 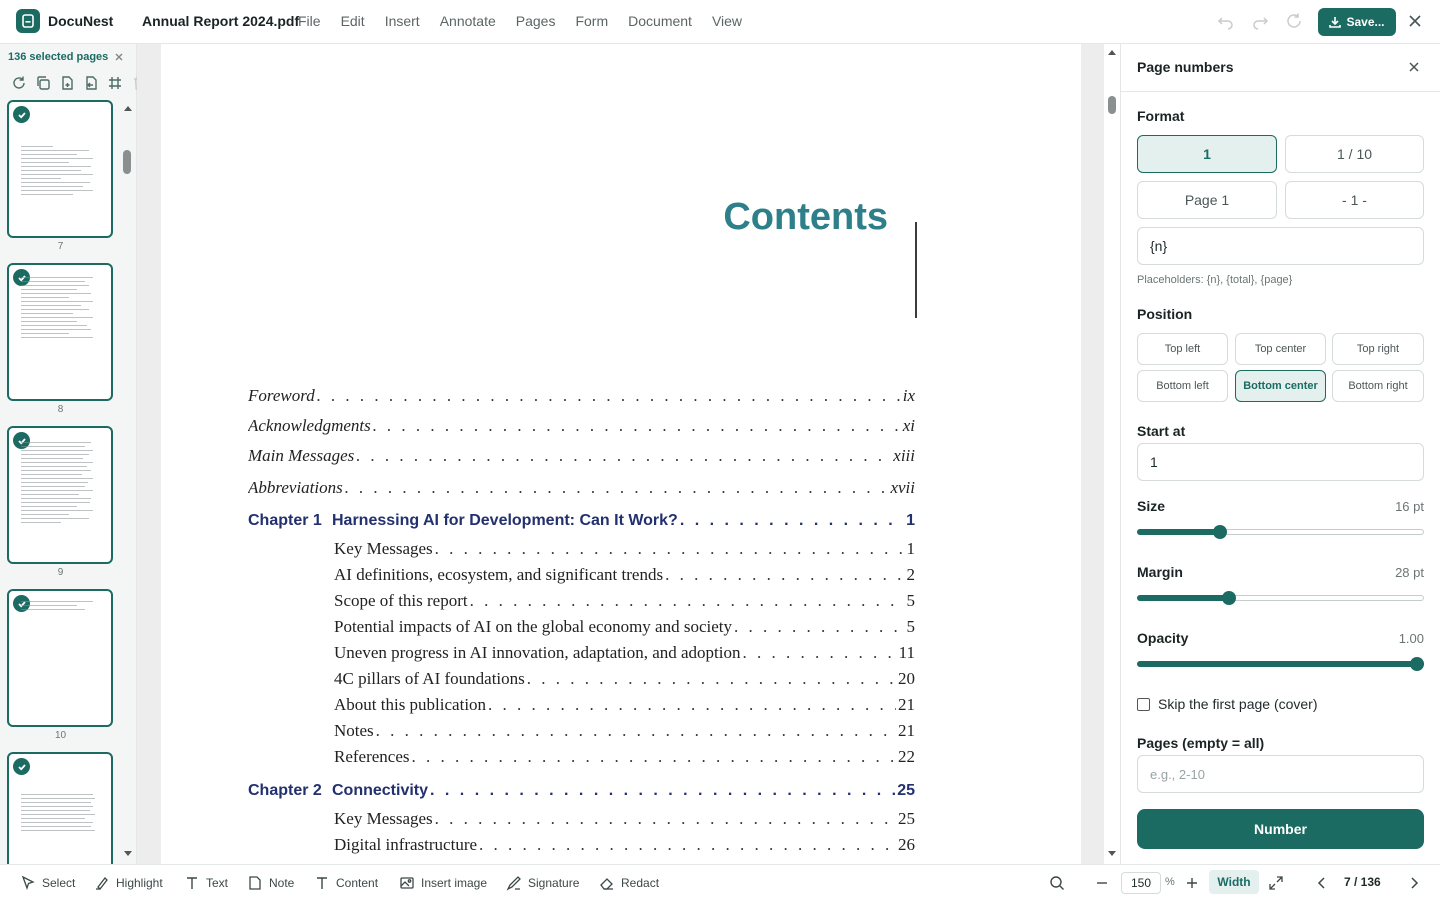 I want to click on thumbnail-scroll-handle, so click(x=127, y=162).